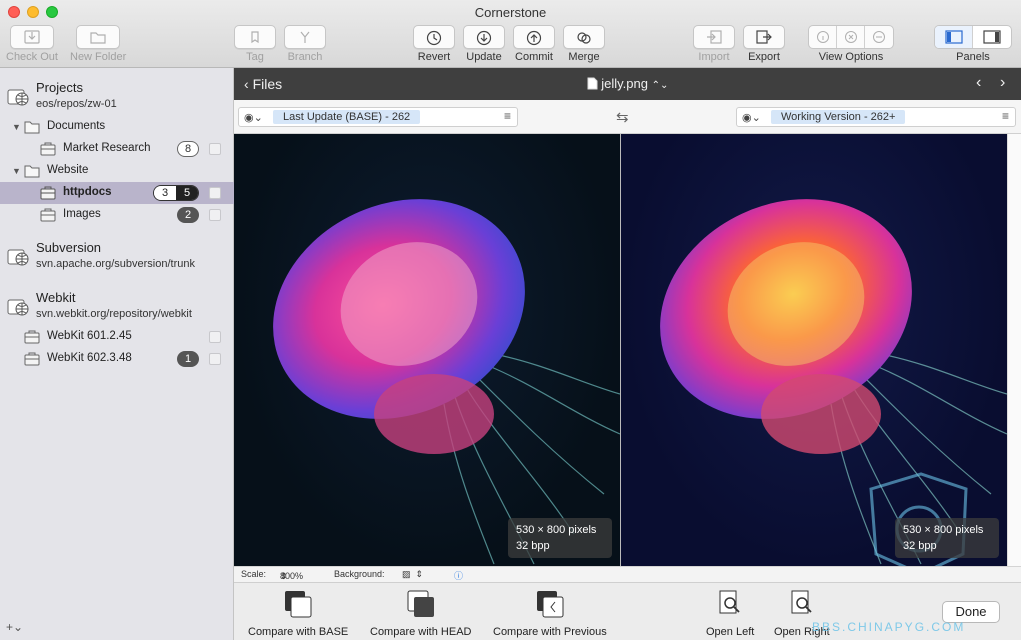  Describe the element at coordinates (32, 37) in the screenshot. I see `download-tray-icon` at that location.